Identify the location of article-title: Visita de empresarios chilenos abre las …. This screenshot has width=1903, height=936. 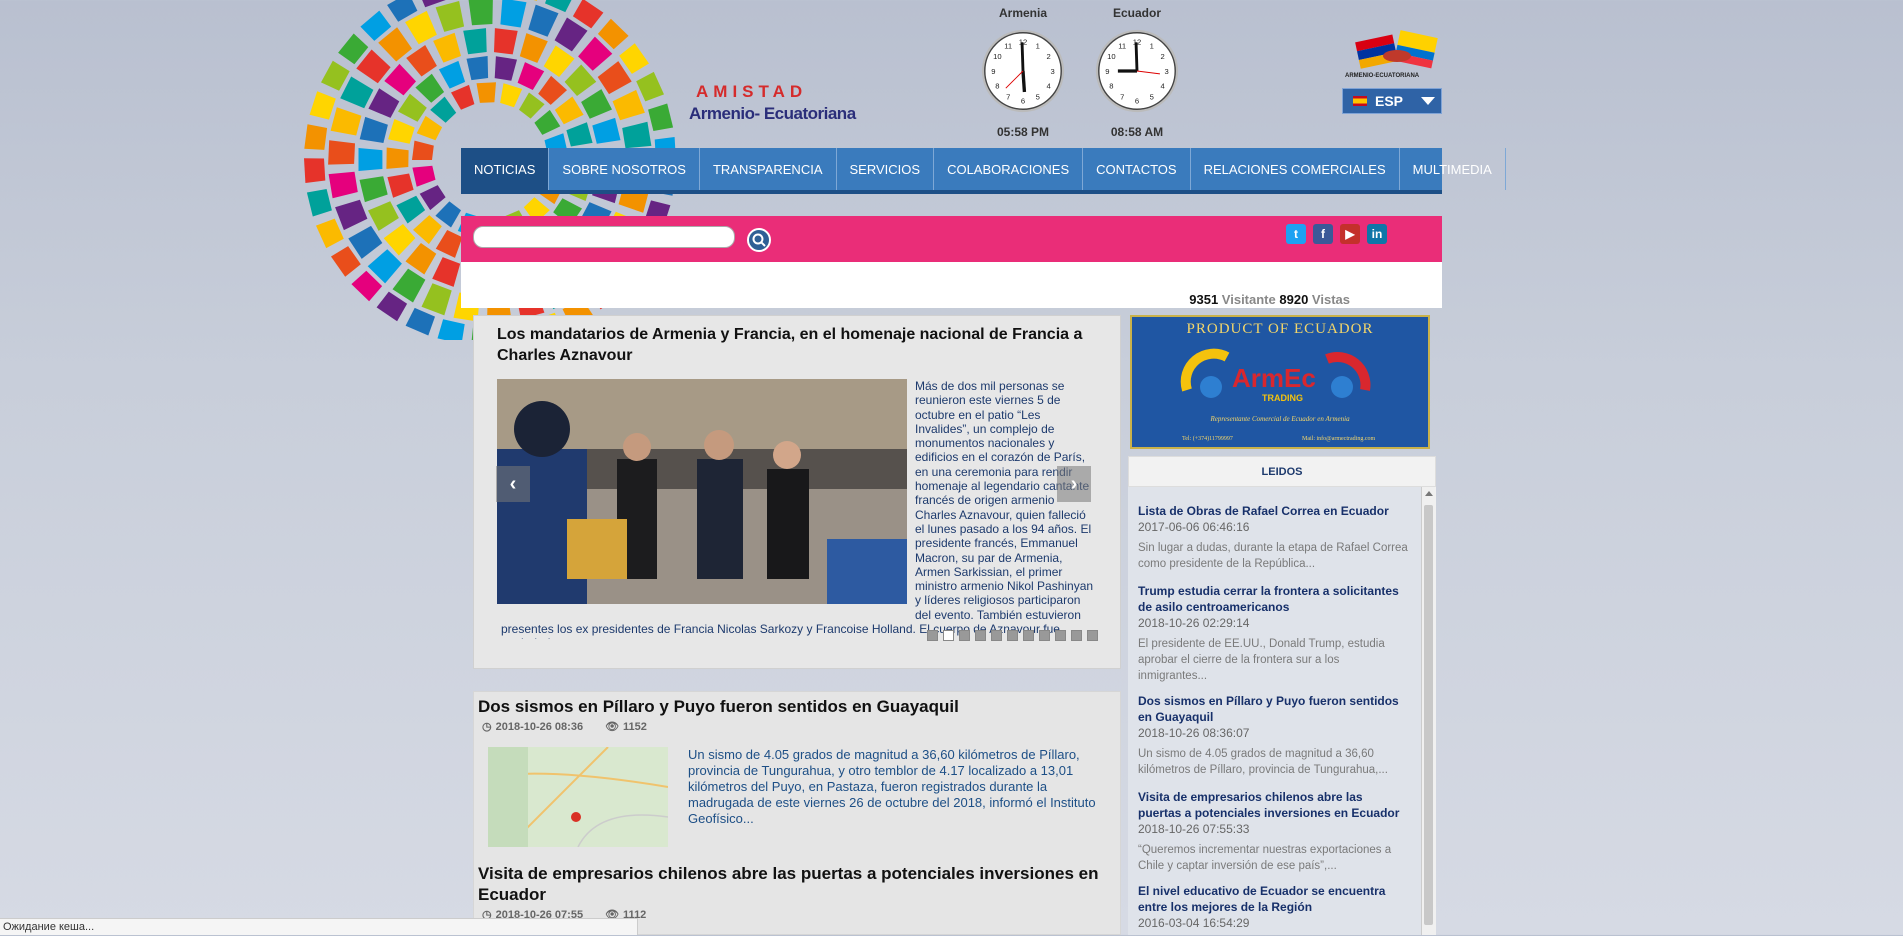
(798, 884).